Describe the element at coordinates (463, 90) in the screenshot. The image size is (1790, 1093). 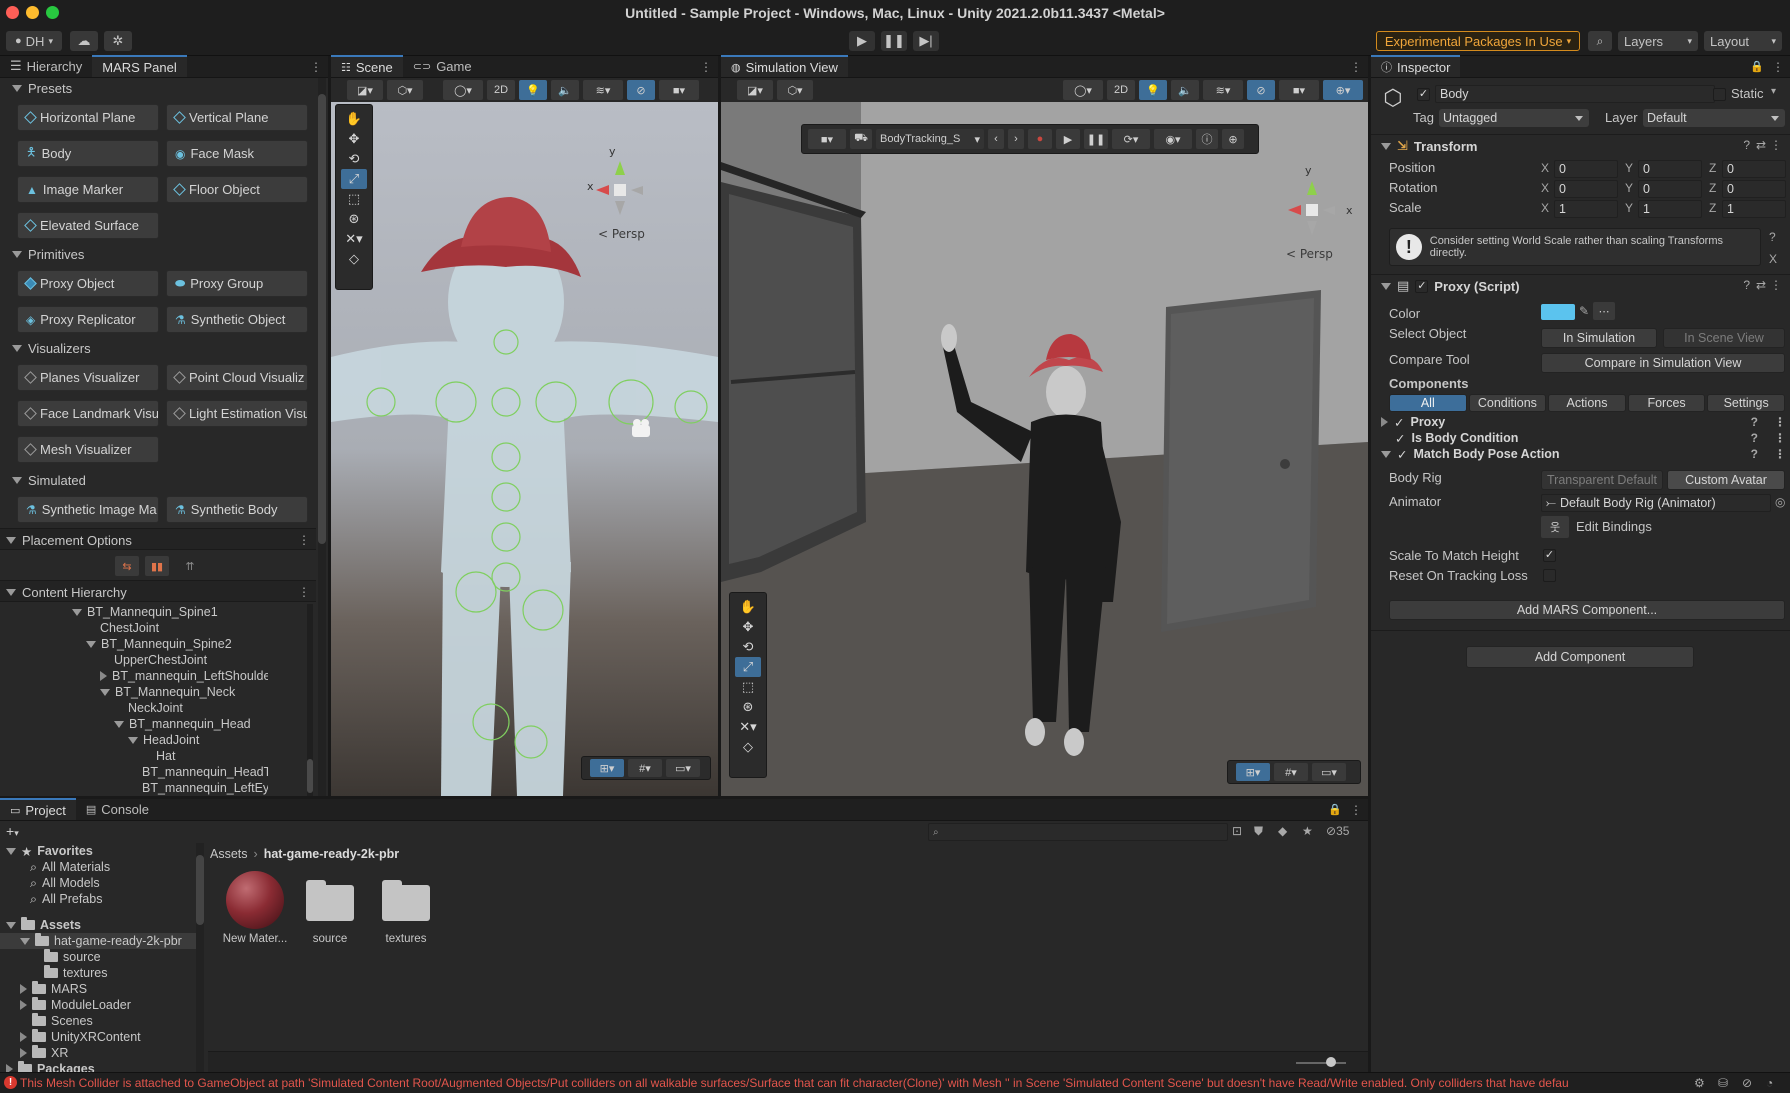
I see `render-mode-dropdown: ◯▾` at that location.